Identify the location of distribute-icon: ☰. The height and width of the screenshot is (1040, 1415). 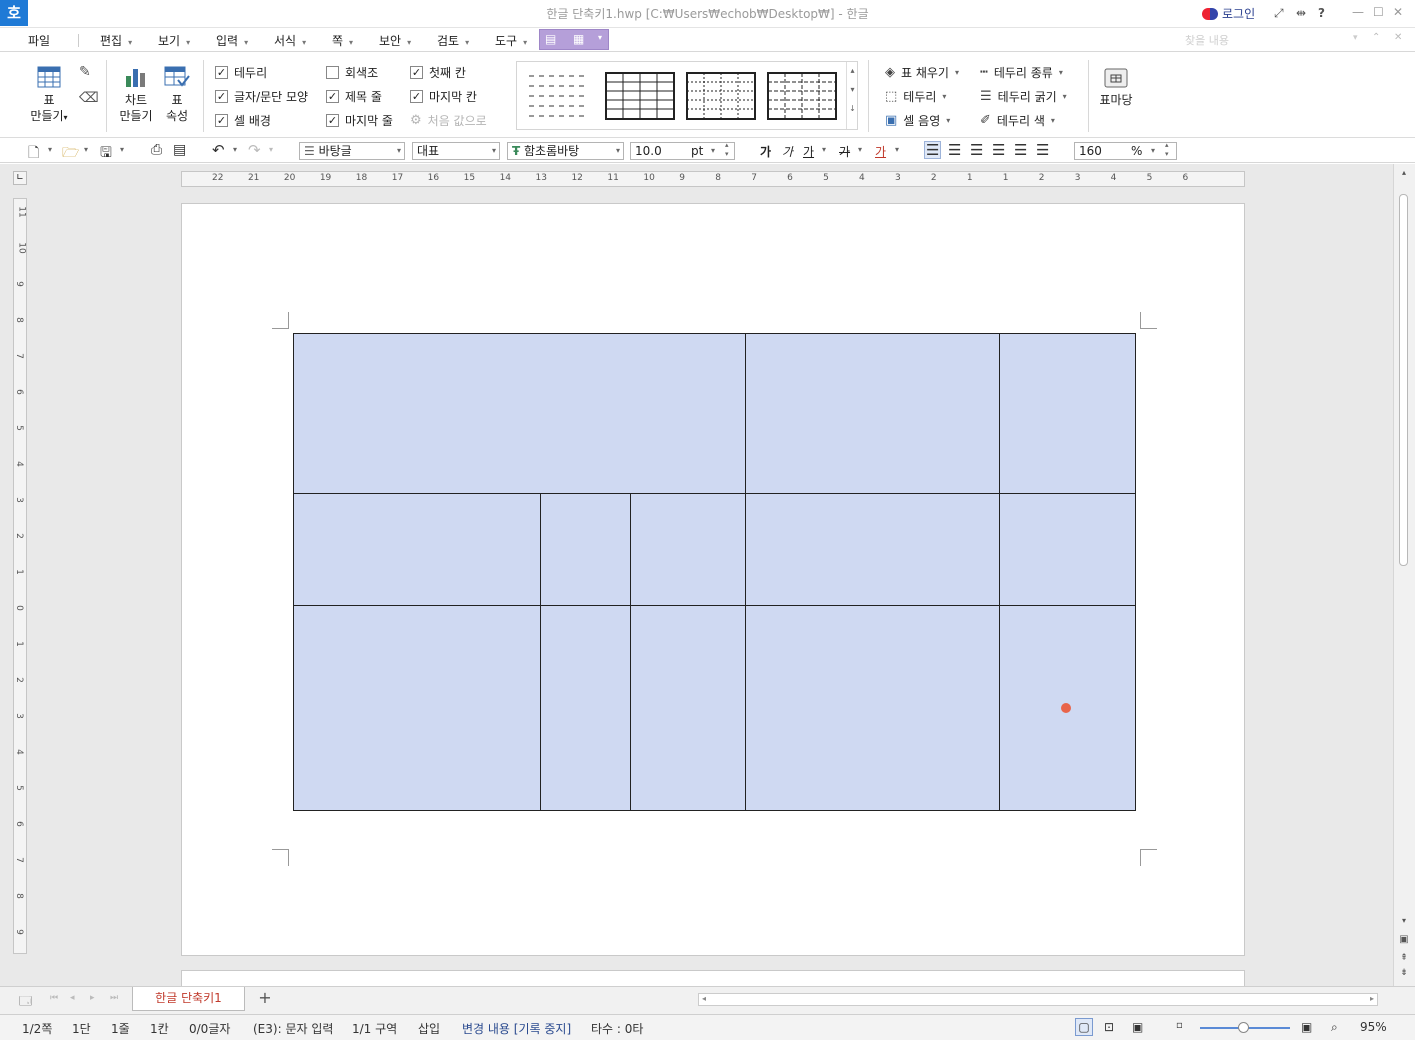
(1020, 150).